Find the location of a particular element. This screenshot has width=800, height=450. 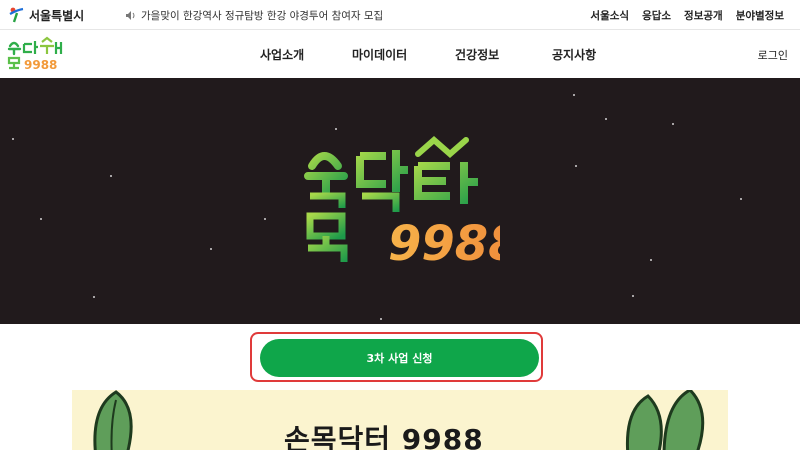

promo-title: 손목닥터 9988 is located at coordinates (384, 436).